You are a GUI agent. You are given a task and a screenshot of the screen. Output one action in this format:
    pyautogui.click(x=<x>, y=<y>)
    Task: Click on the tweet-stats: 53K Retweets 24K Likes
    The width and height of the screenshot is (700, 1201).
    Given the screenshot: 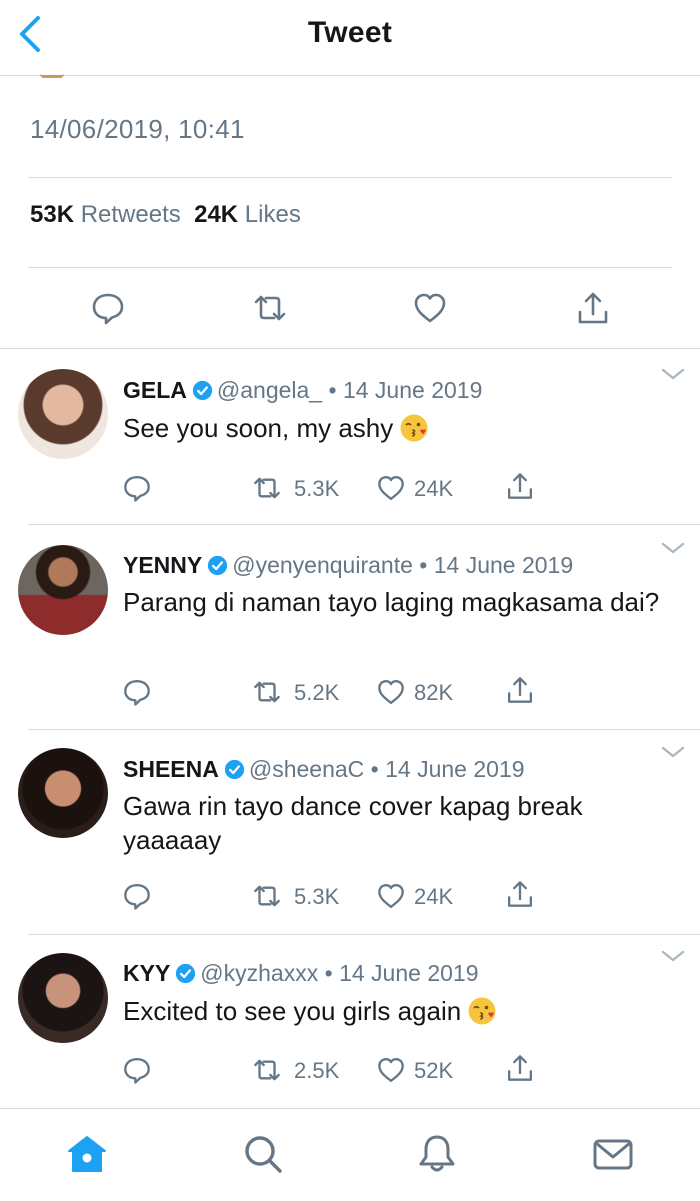 What is the action you would take?
    pyautogui.click(x=165, y=215)
    